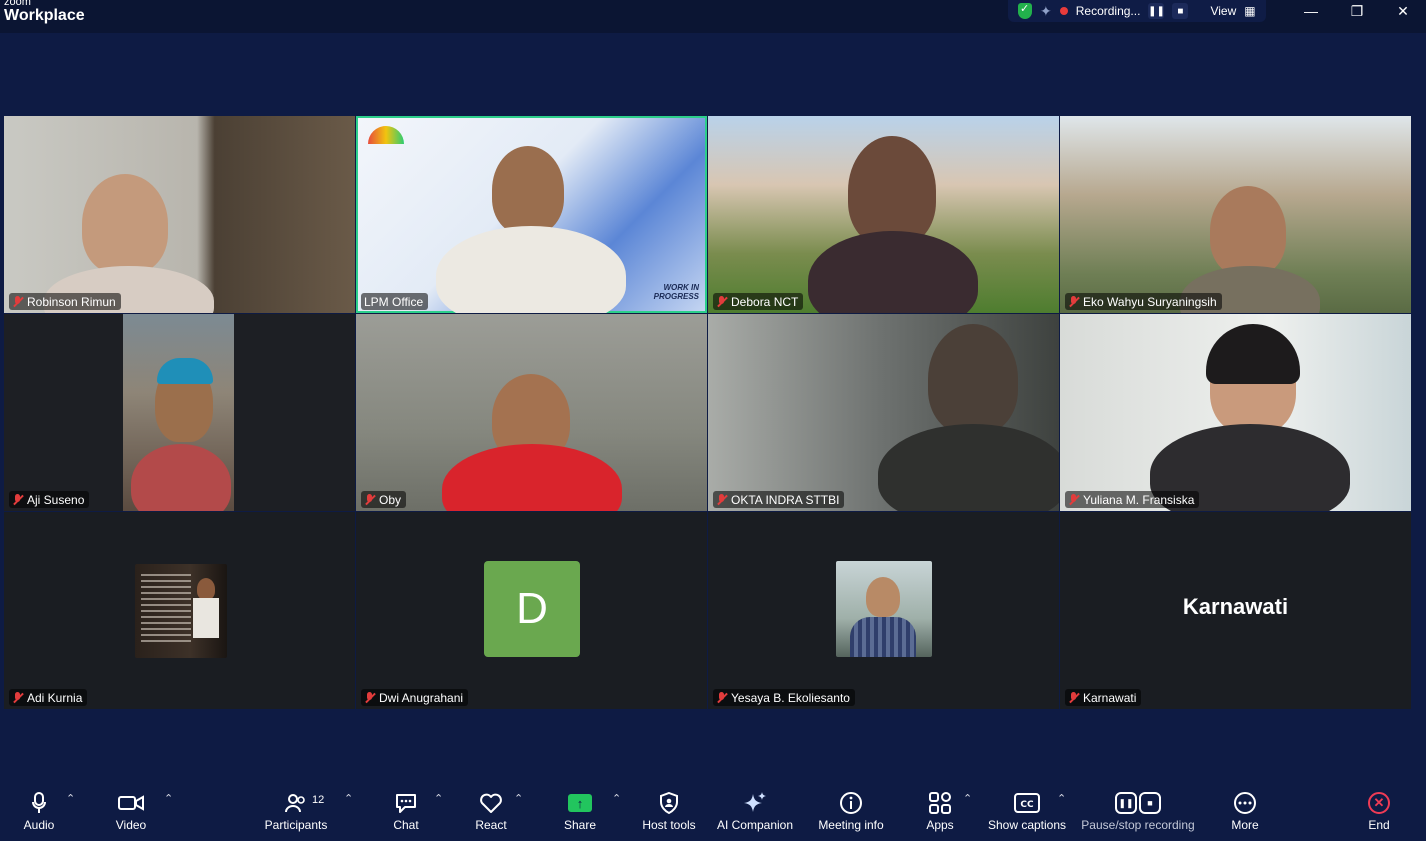  What do you see at coordinates (1110, 697) in the screenshot?
I see `participant-name: Karnawati` at bounding box center [1110, 697].